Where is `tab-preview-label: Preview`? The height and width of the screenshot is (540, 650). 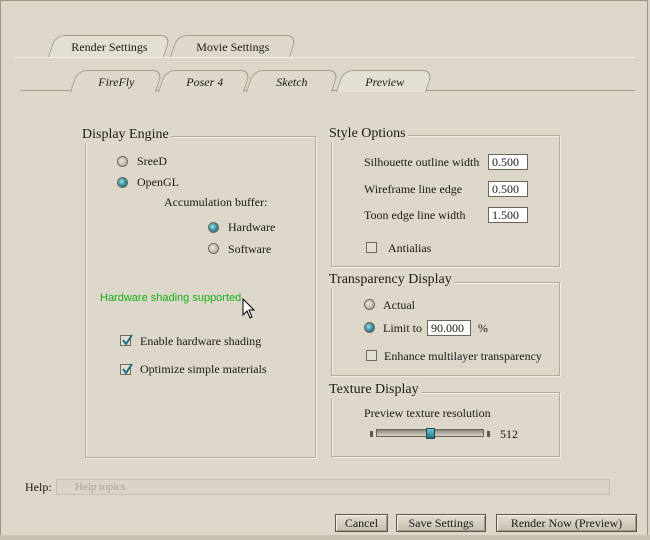
tab-preview-label: Preview is located at coordinates (384, 82).